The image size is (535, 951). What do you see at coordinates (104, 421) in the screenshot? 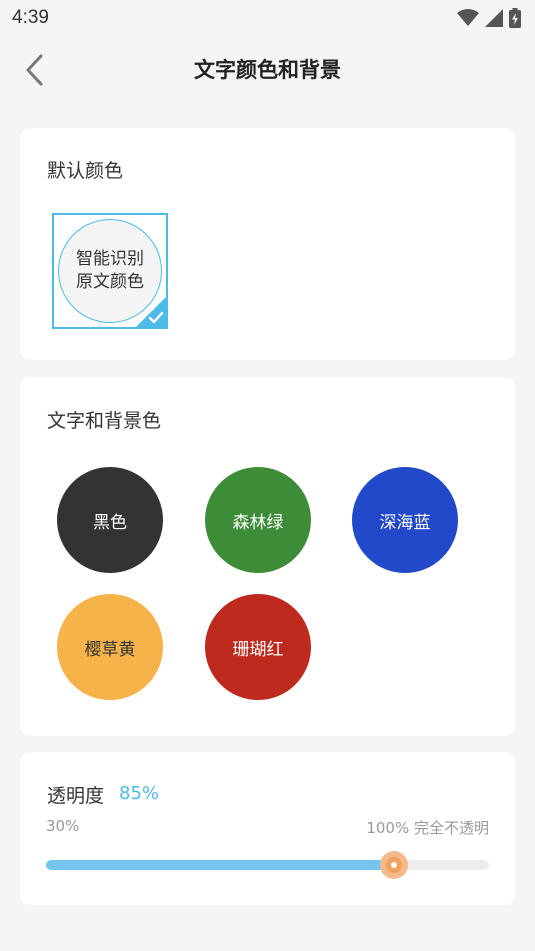
I see `text-bg-color-title: 文字和背景色` at bounding box center [104, 421].